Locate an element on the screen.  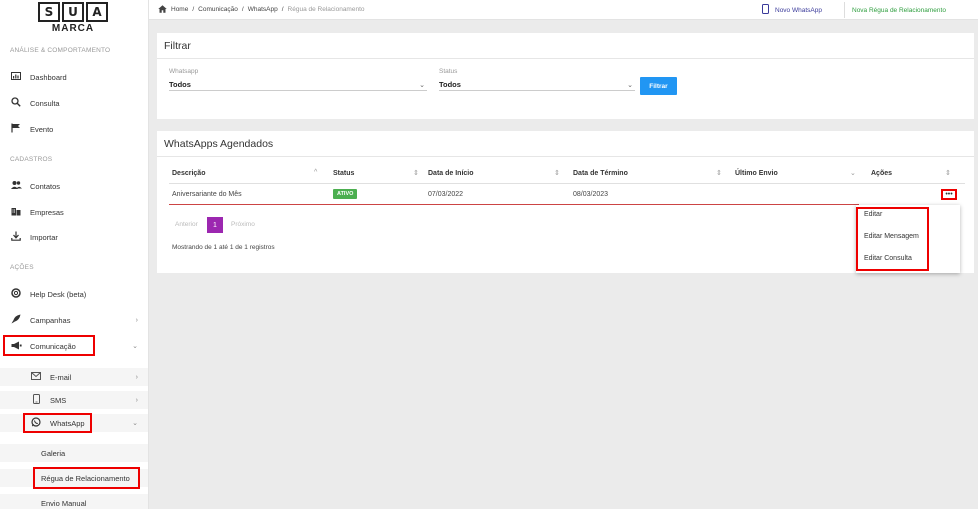
pager-next: Próximo is located at coordinates (243, 224).